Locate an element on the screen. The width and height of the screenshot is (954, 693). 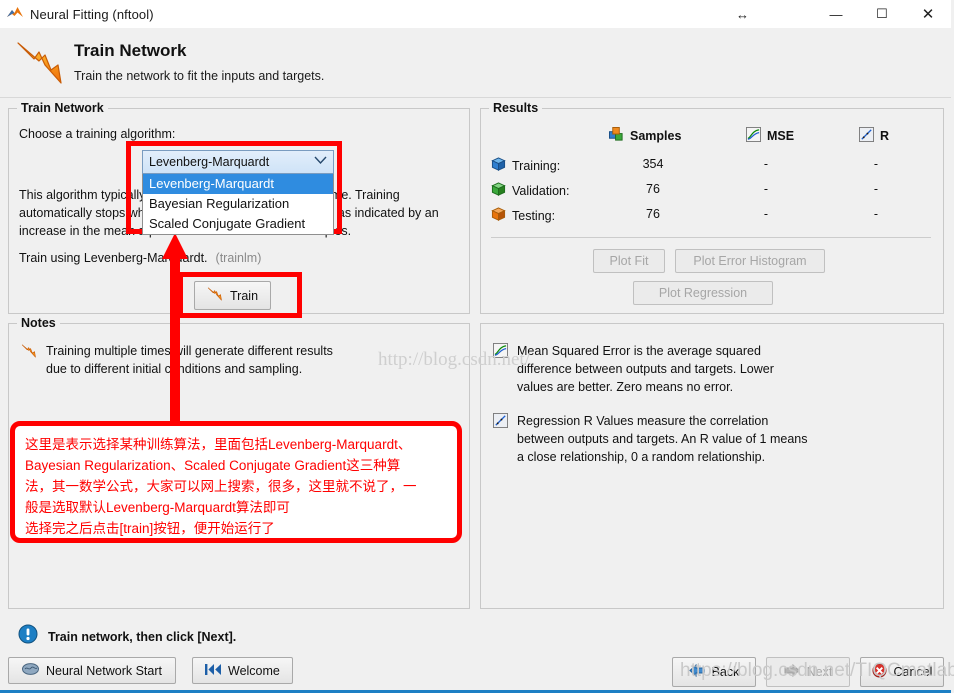
validation-samples-value: 76 is located at coordinates (653, 189).